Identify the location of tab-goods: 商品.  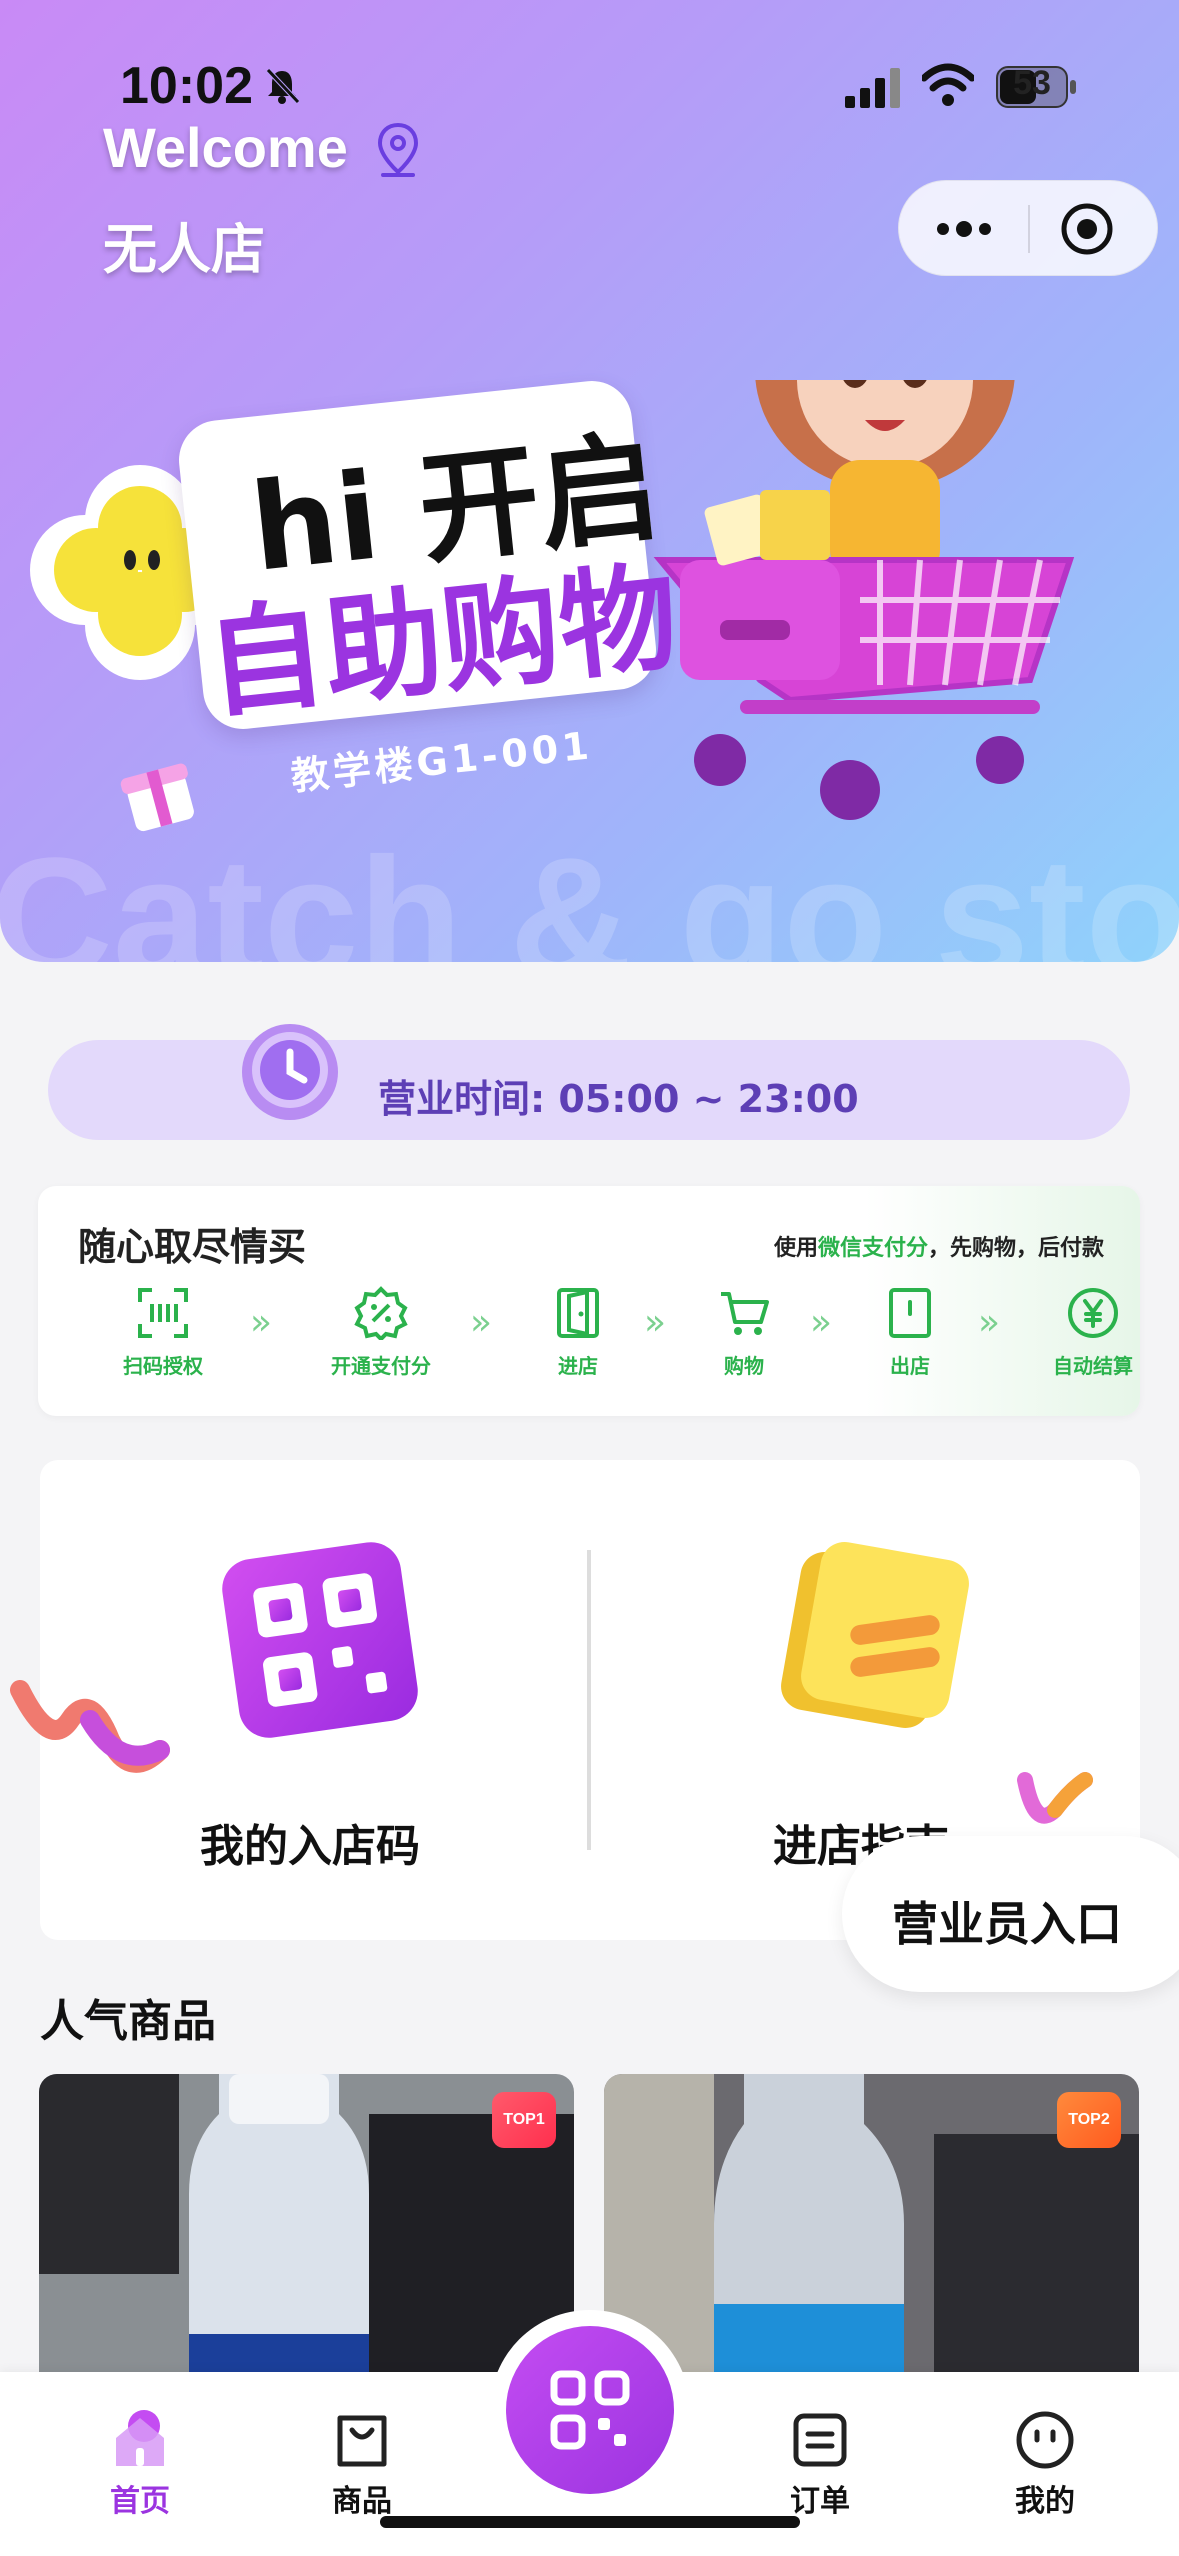
(362, 2464).